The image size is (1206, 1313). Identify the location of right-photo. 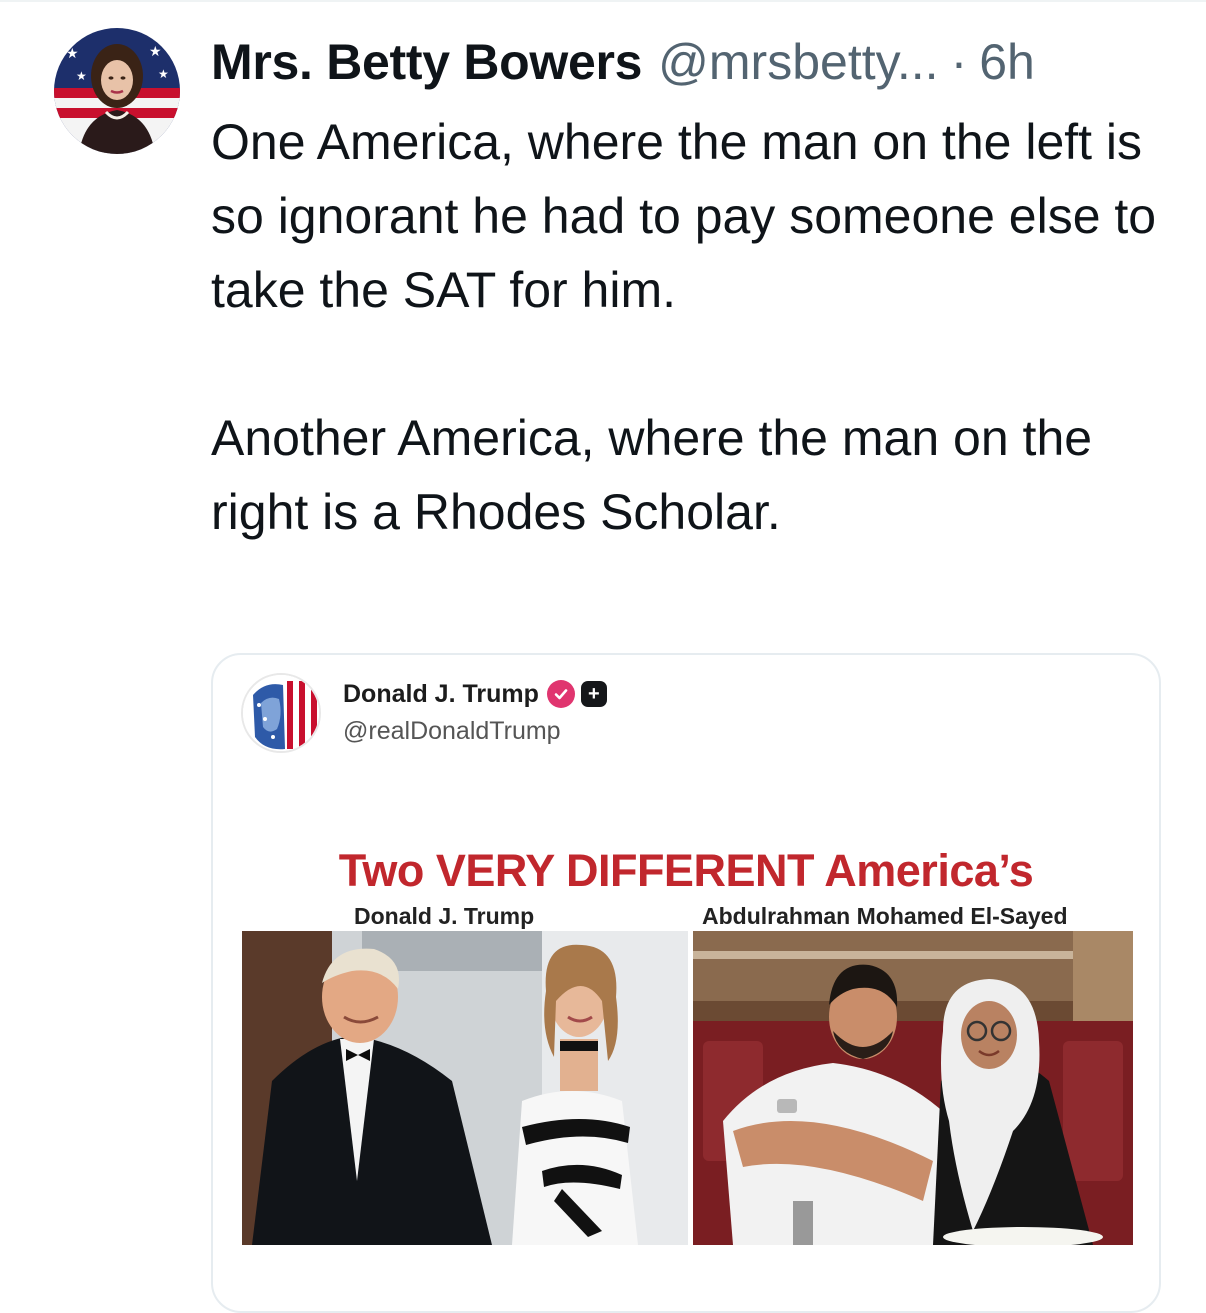
(913, 1088).